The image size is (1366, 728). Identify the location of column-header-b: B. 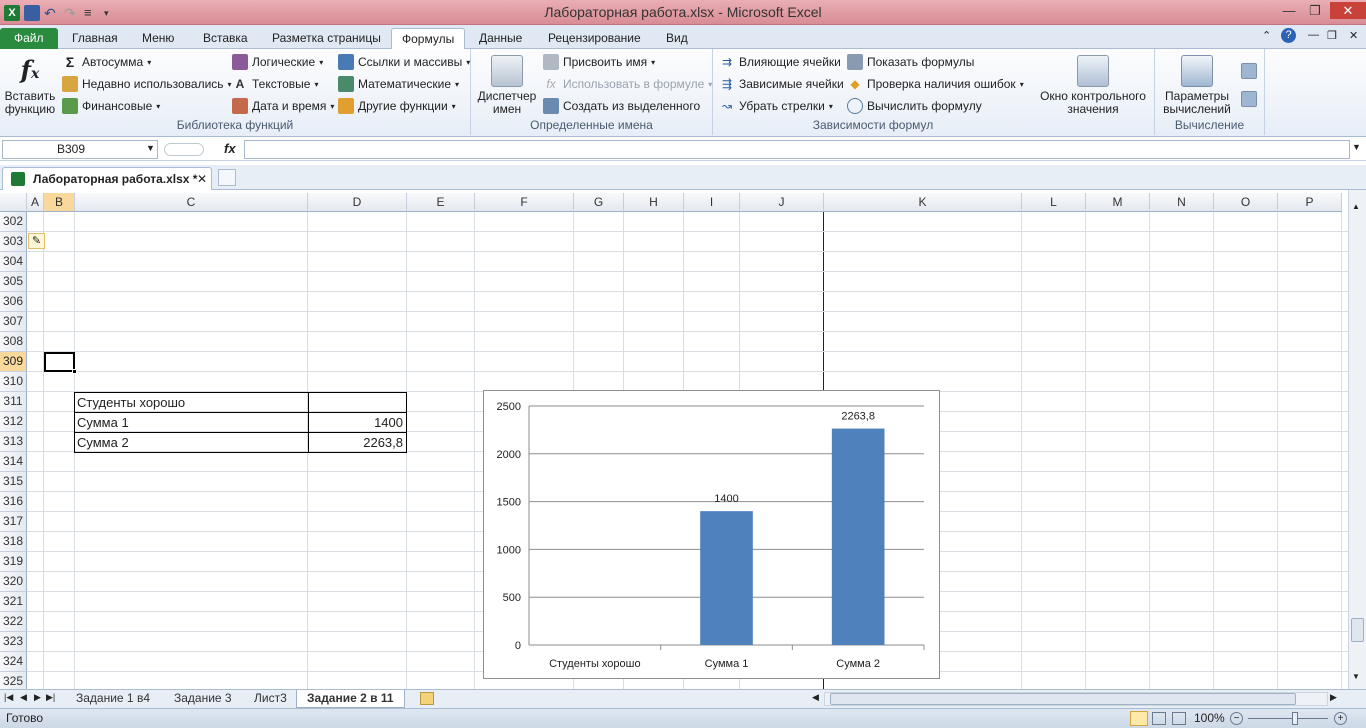
(59, 202).